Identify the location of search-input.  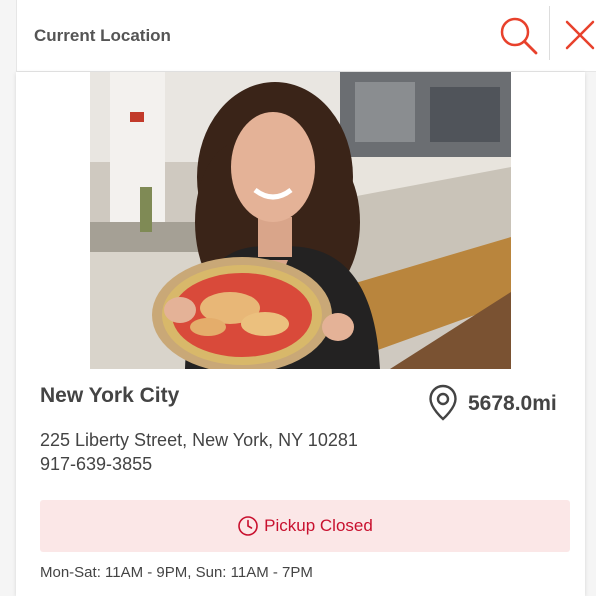
(252, 35).